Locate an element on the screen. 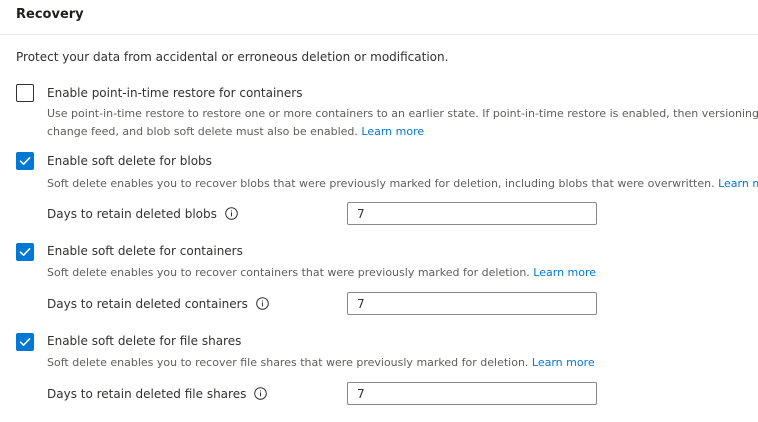 The width and height of the screenshot is (758, 422). section-divider is located at coordinates (379, 34).